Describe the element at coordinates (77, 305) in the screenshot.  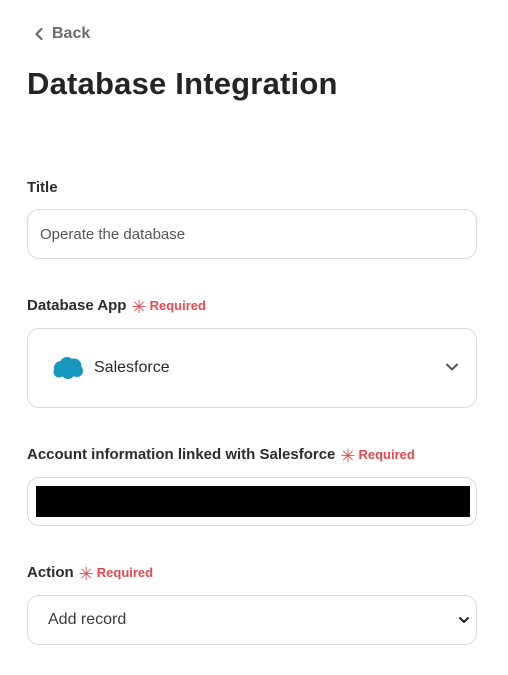
I see `database-app-label-text: Database App` at that location.